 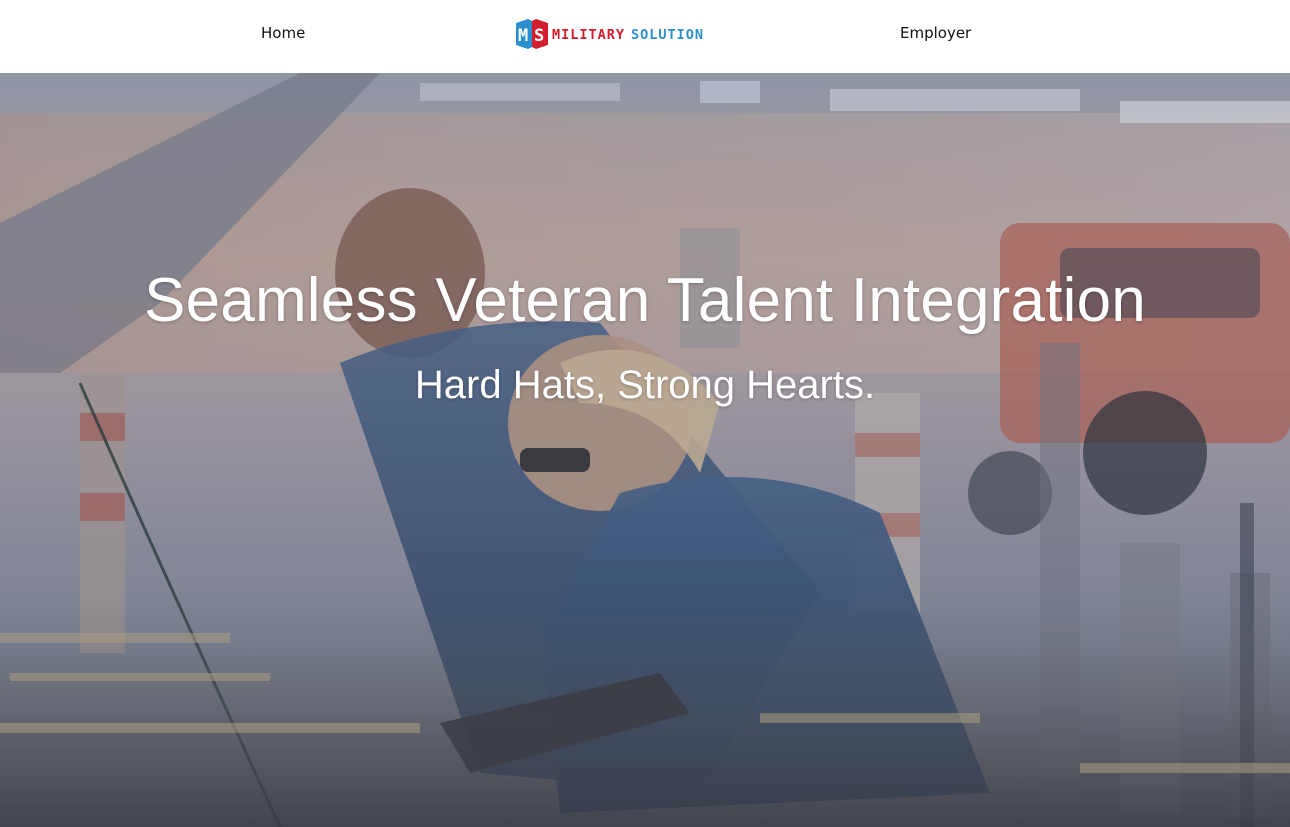 I want to click on hero-subtitle: Hard Hats, Strong Hearts., so click(x=645, y=385).